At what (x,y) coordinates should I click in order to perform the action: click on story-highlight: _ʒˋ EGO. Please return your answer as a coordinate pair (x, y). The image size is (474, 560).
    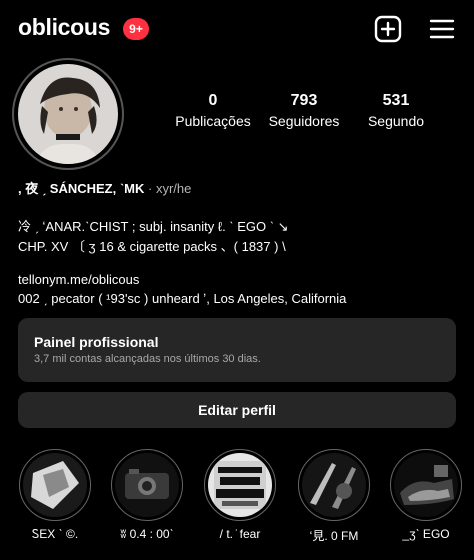
    Looking at the image, I should click on (426, 495).